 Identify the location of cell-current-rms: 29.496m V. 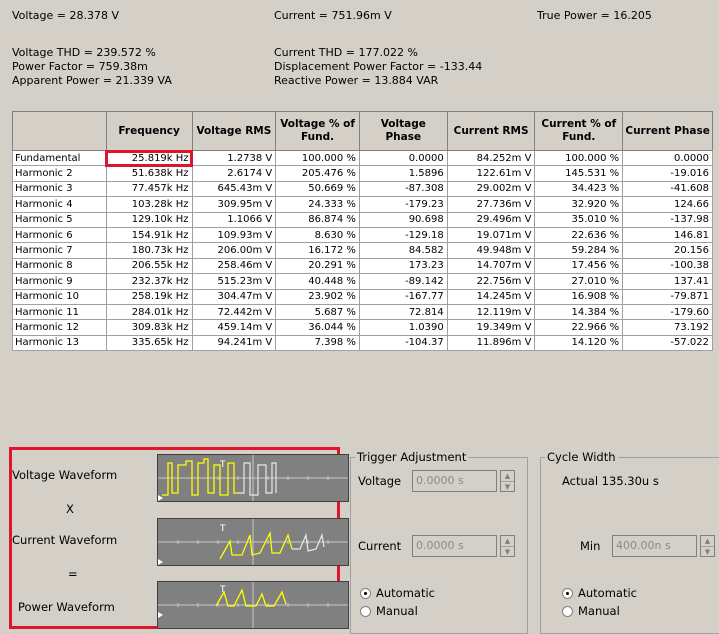
(491, 219).